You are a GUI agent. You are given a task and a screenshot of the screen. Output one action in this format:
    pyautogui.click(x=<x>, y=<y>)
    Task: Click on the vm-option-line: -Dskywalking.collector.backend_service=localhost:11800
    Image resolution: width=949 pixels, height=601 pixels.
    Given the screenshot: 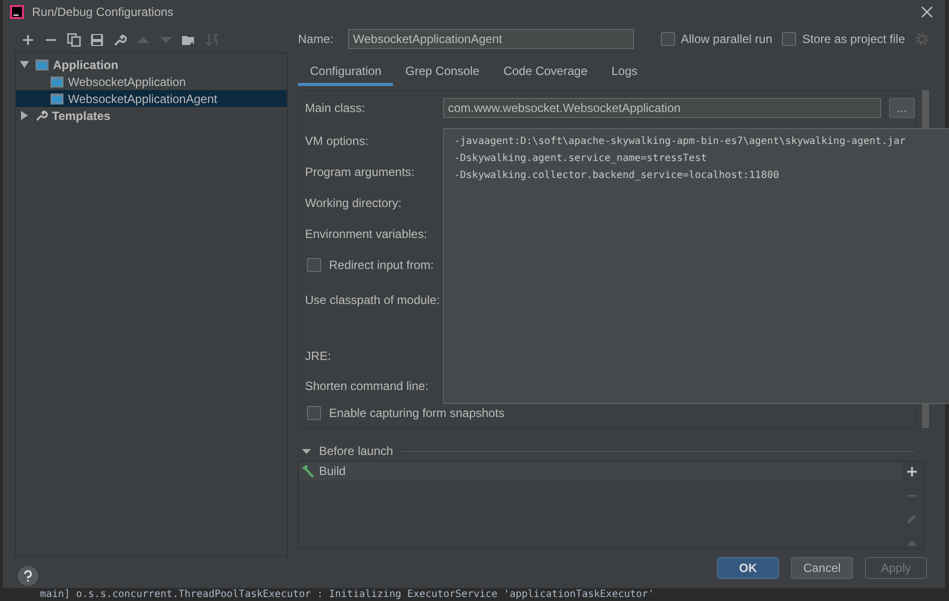 What is the action you would take?
    pyautogui.click(x=617, y=176)
    